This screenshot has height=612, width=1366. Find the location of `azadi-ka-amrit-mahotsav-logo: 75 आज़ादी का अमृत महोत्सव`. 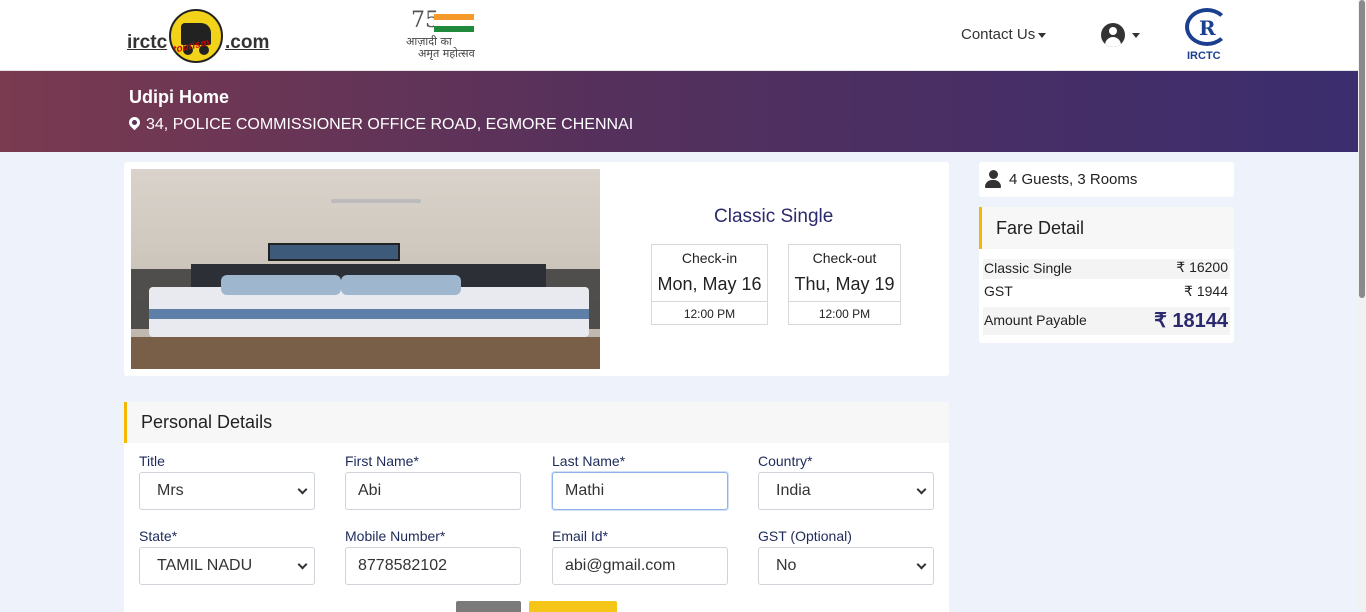

azadi-ka-amrit-mahotsav-logo: 75 आज़ादी का अमृत महोत्सव is located at coordinates (444, 34).